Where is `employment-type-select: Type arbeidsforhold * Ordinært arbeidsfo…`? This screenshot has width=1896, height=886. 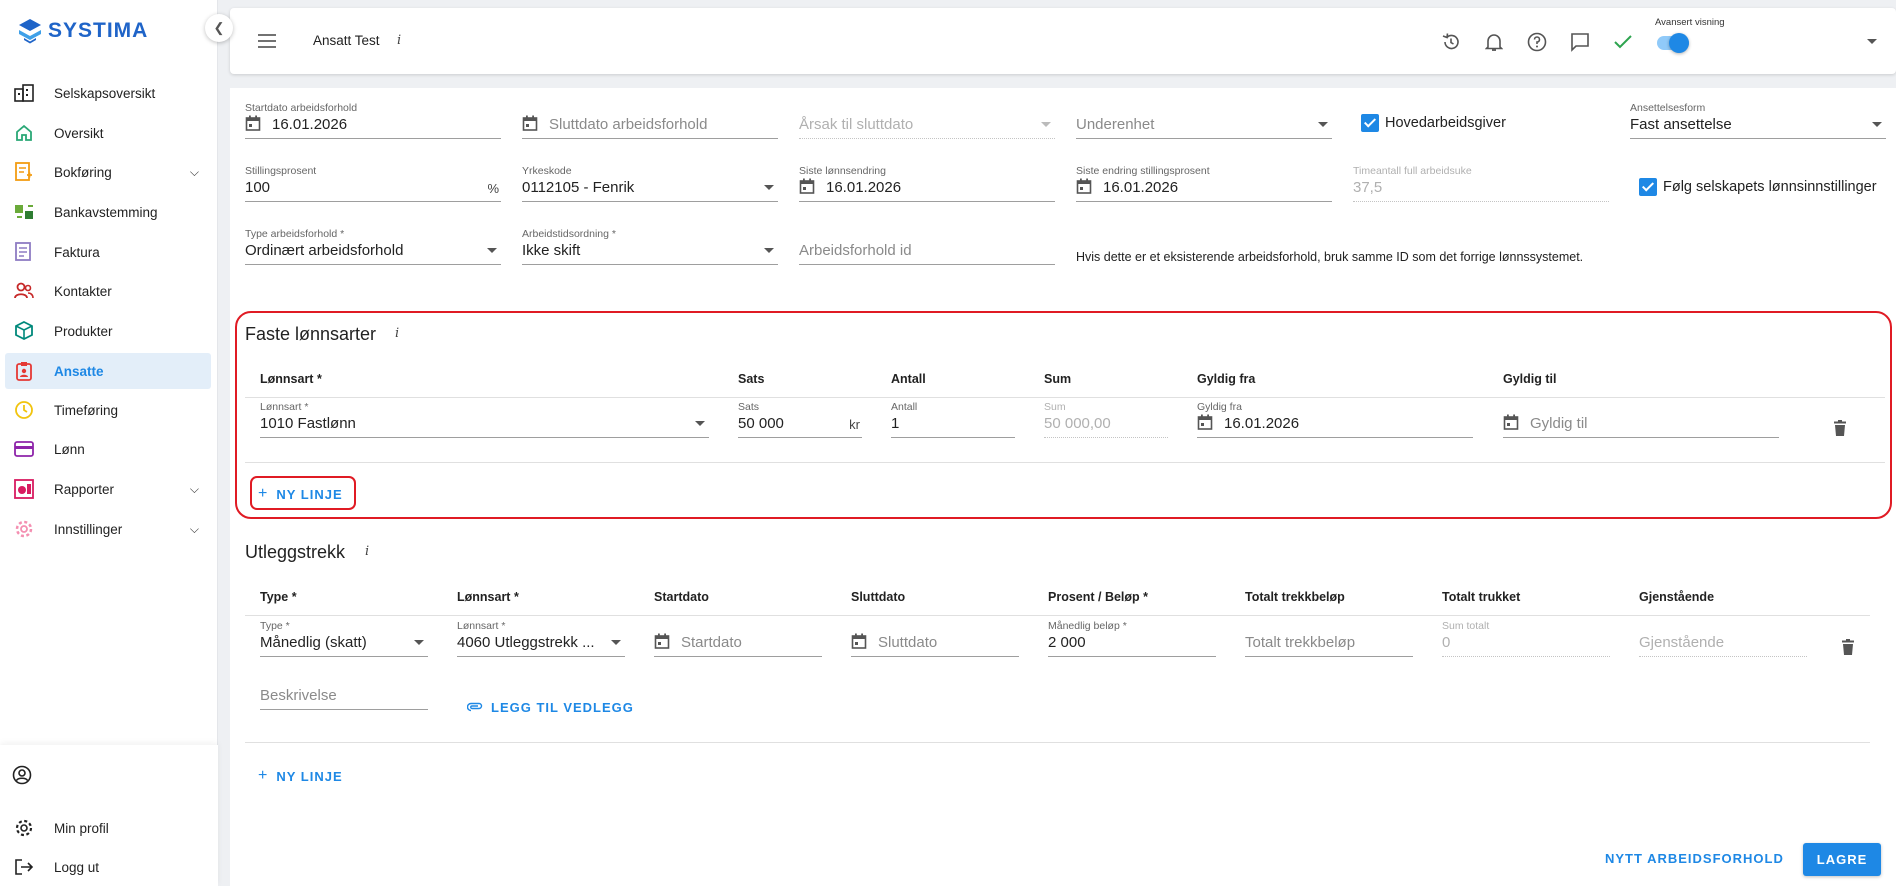
employment-type-select: Type arbeidsforhold * Ordinært arbeidsfo… is located at coordinates (373, 247).